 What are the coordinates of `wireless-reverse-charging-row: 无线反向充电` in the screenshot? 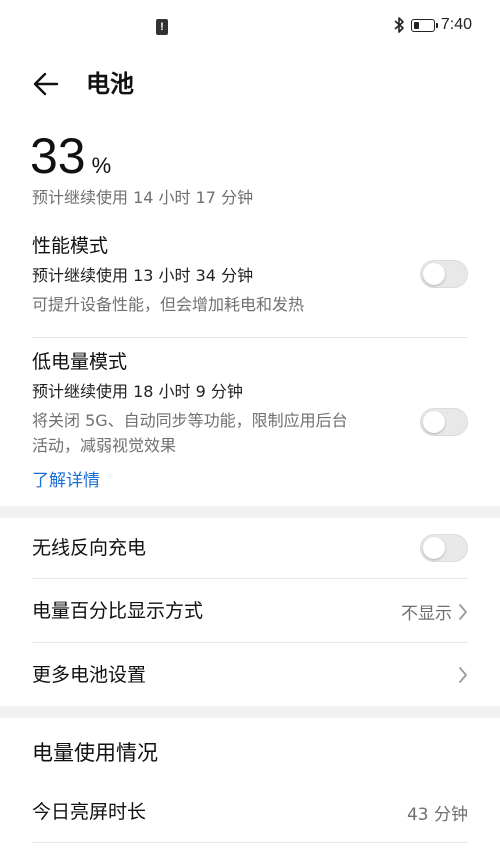 It's located at (250, 548).